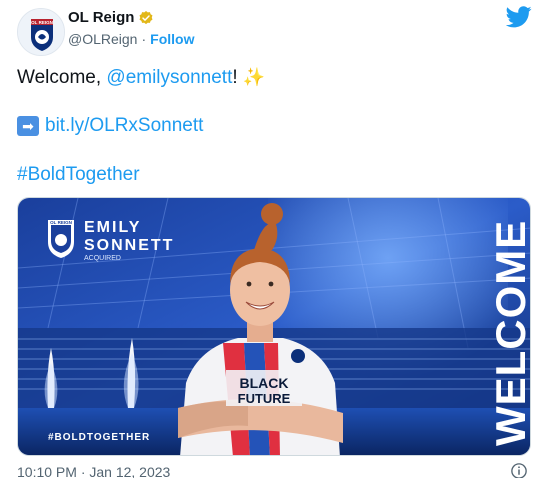  What do you see at coordinates (102, 39) in the screenshot?
I see `handle: @OLReign` at bounding box center [102, 39].